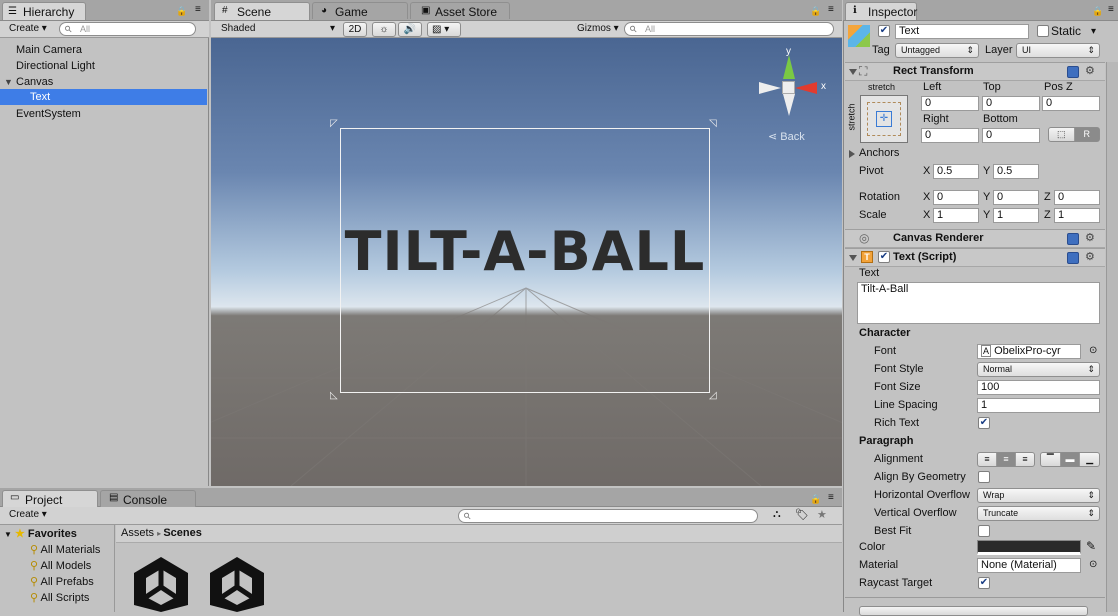 The height and width of the screenshot is (616, 1118). I want to click on effects-dropdown: ▨ ▾, so click(444, 29).